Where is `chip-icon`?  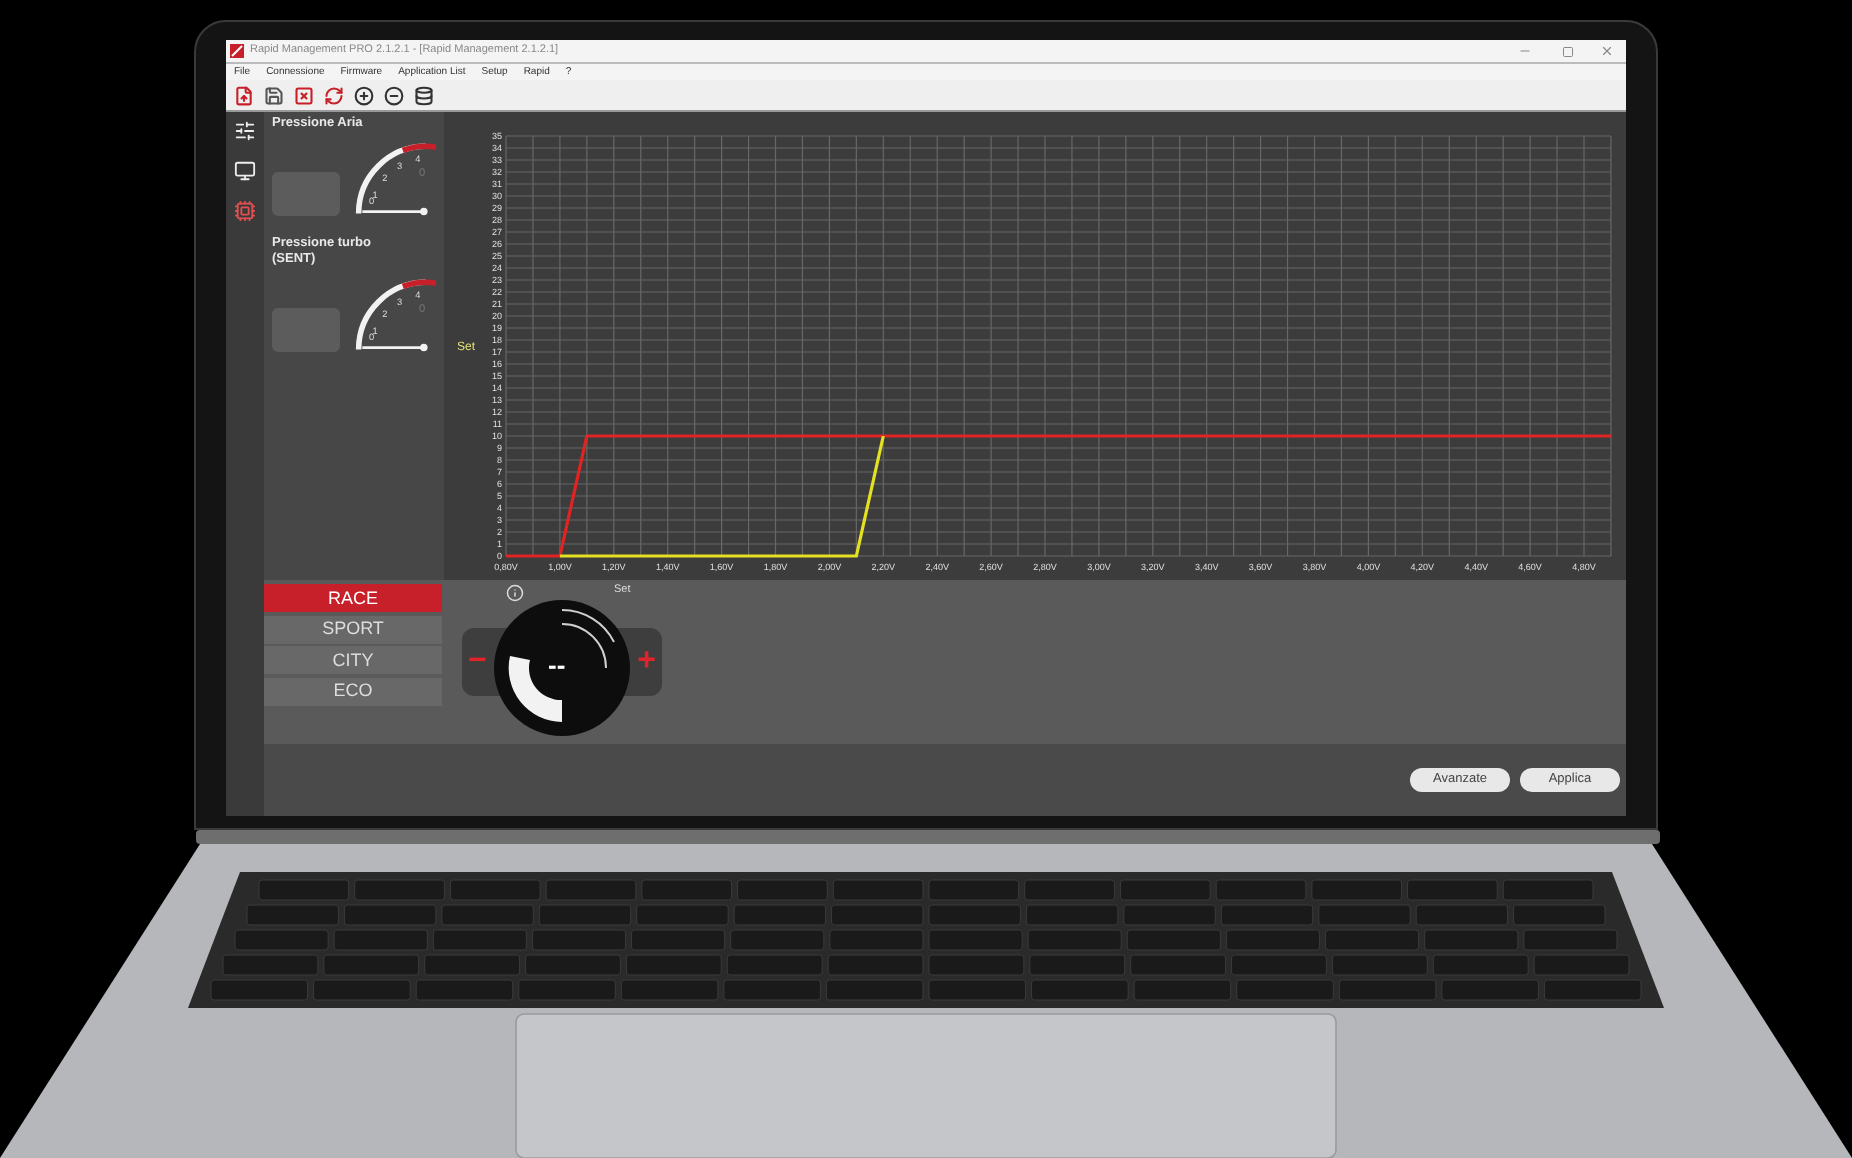 chip-icon is located at coordinates (245, 211).